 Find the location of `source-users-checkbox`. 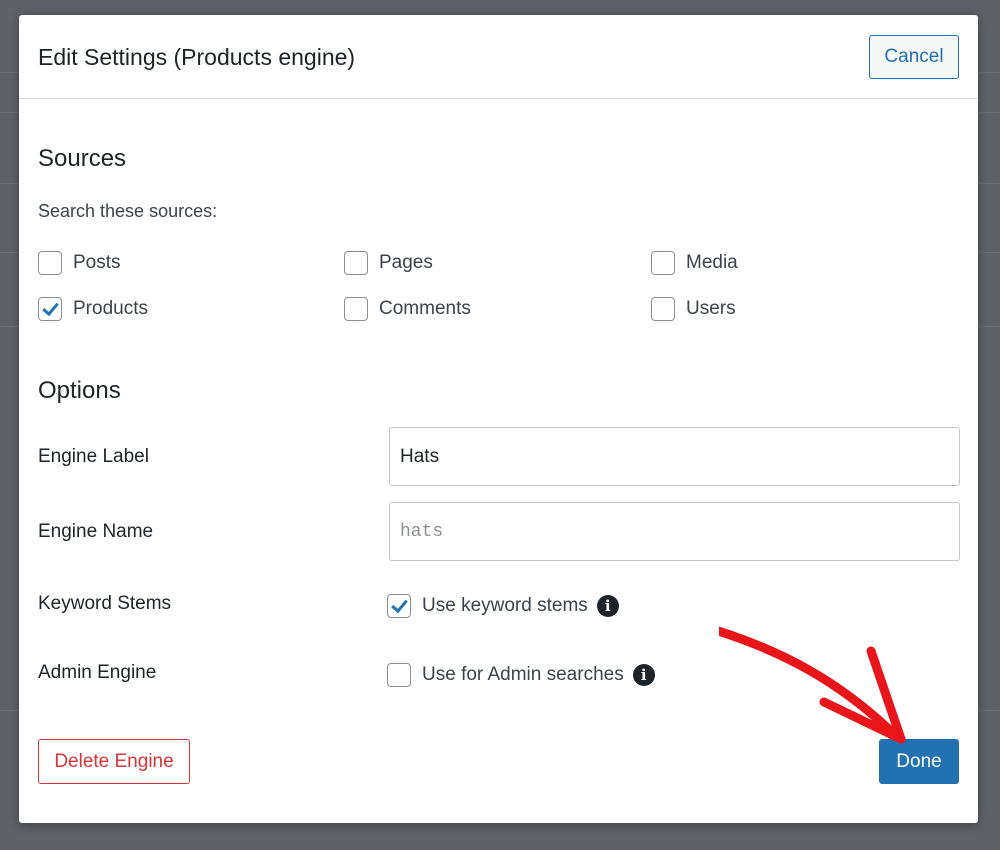

source-users-checkbox is located at coordinates (663, 309).